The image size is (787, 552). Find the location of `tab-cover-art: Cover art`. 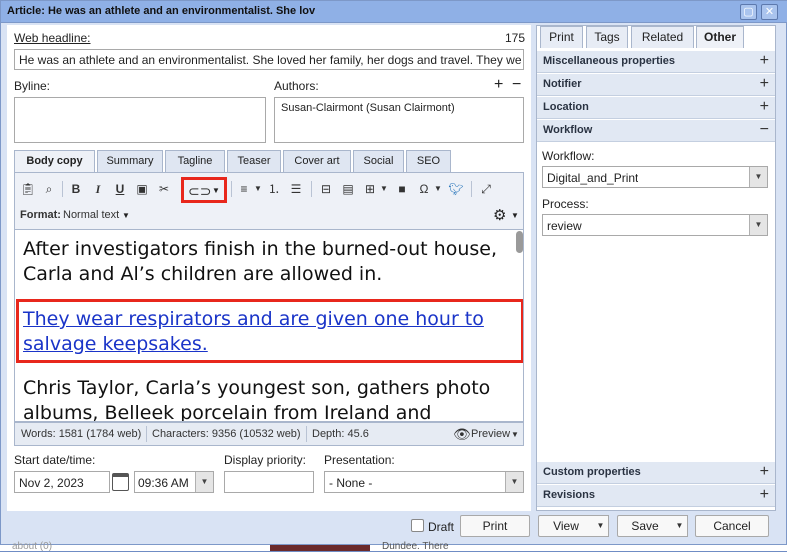

tab-cover-art: Cover art is located at coordinates (317, 161).